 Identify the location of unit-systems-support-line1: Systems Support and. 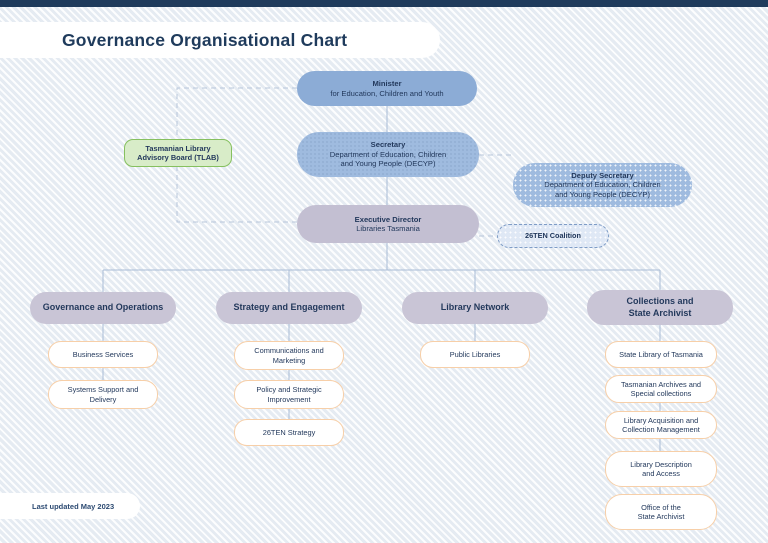
(103, 390).